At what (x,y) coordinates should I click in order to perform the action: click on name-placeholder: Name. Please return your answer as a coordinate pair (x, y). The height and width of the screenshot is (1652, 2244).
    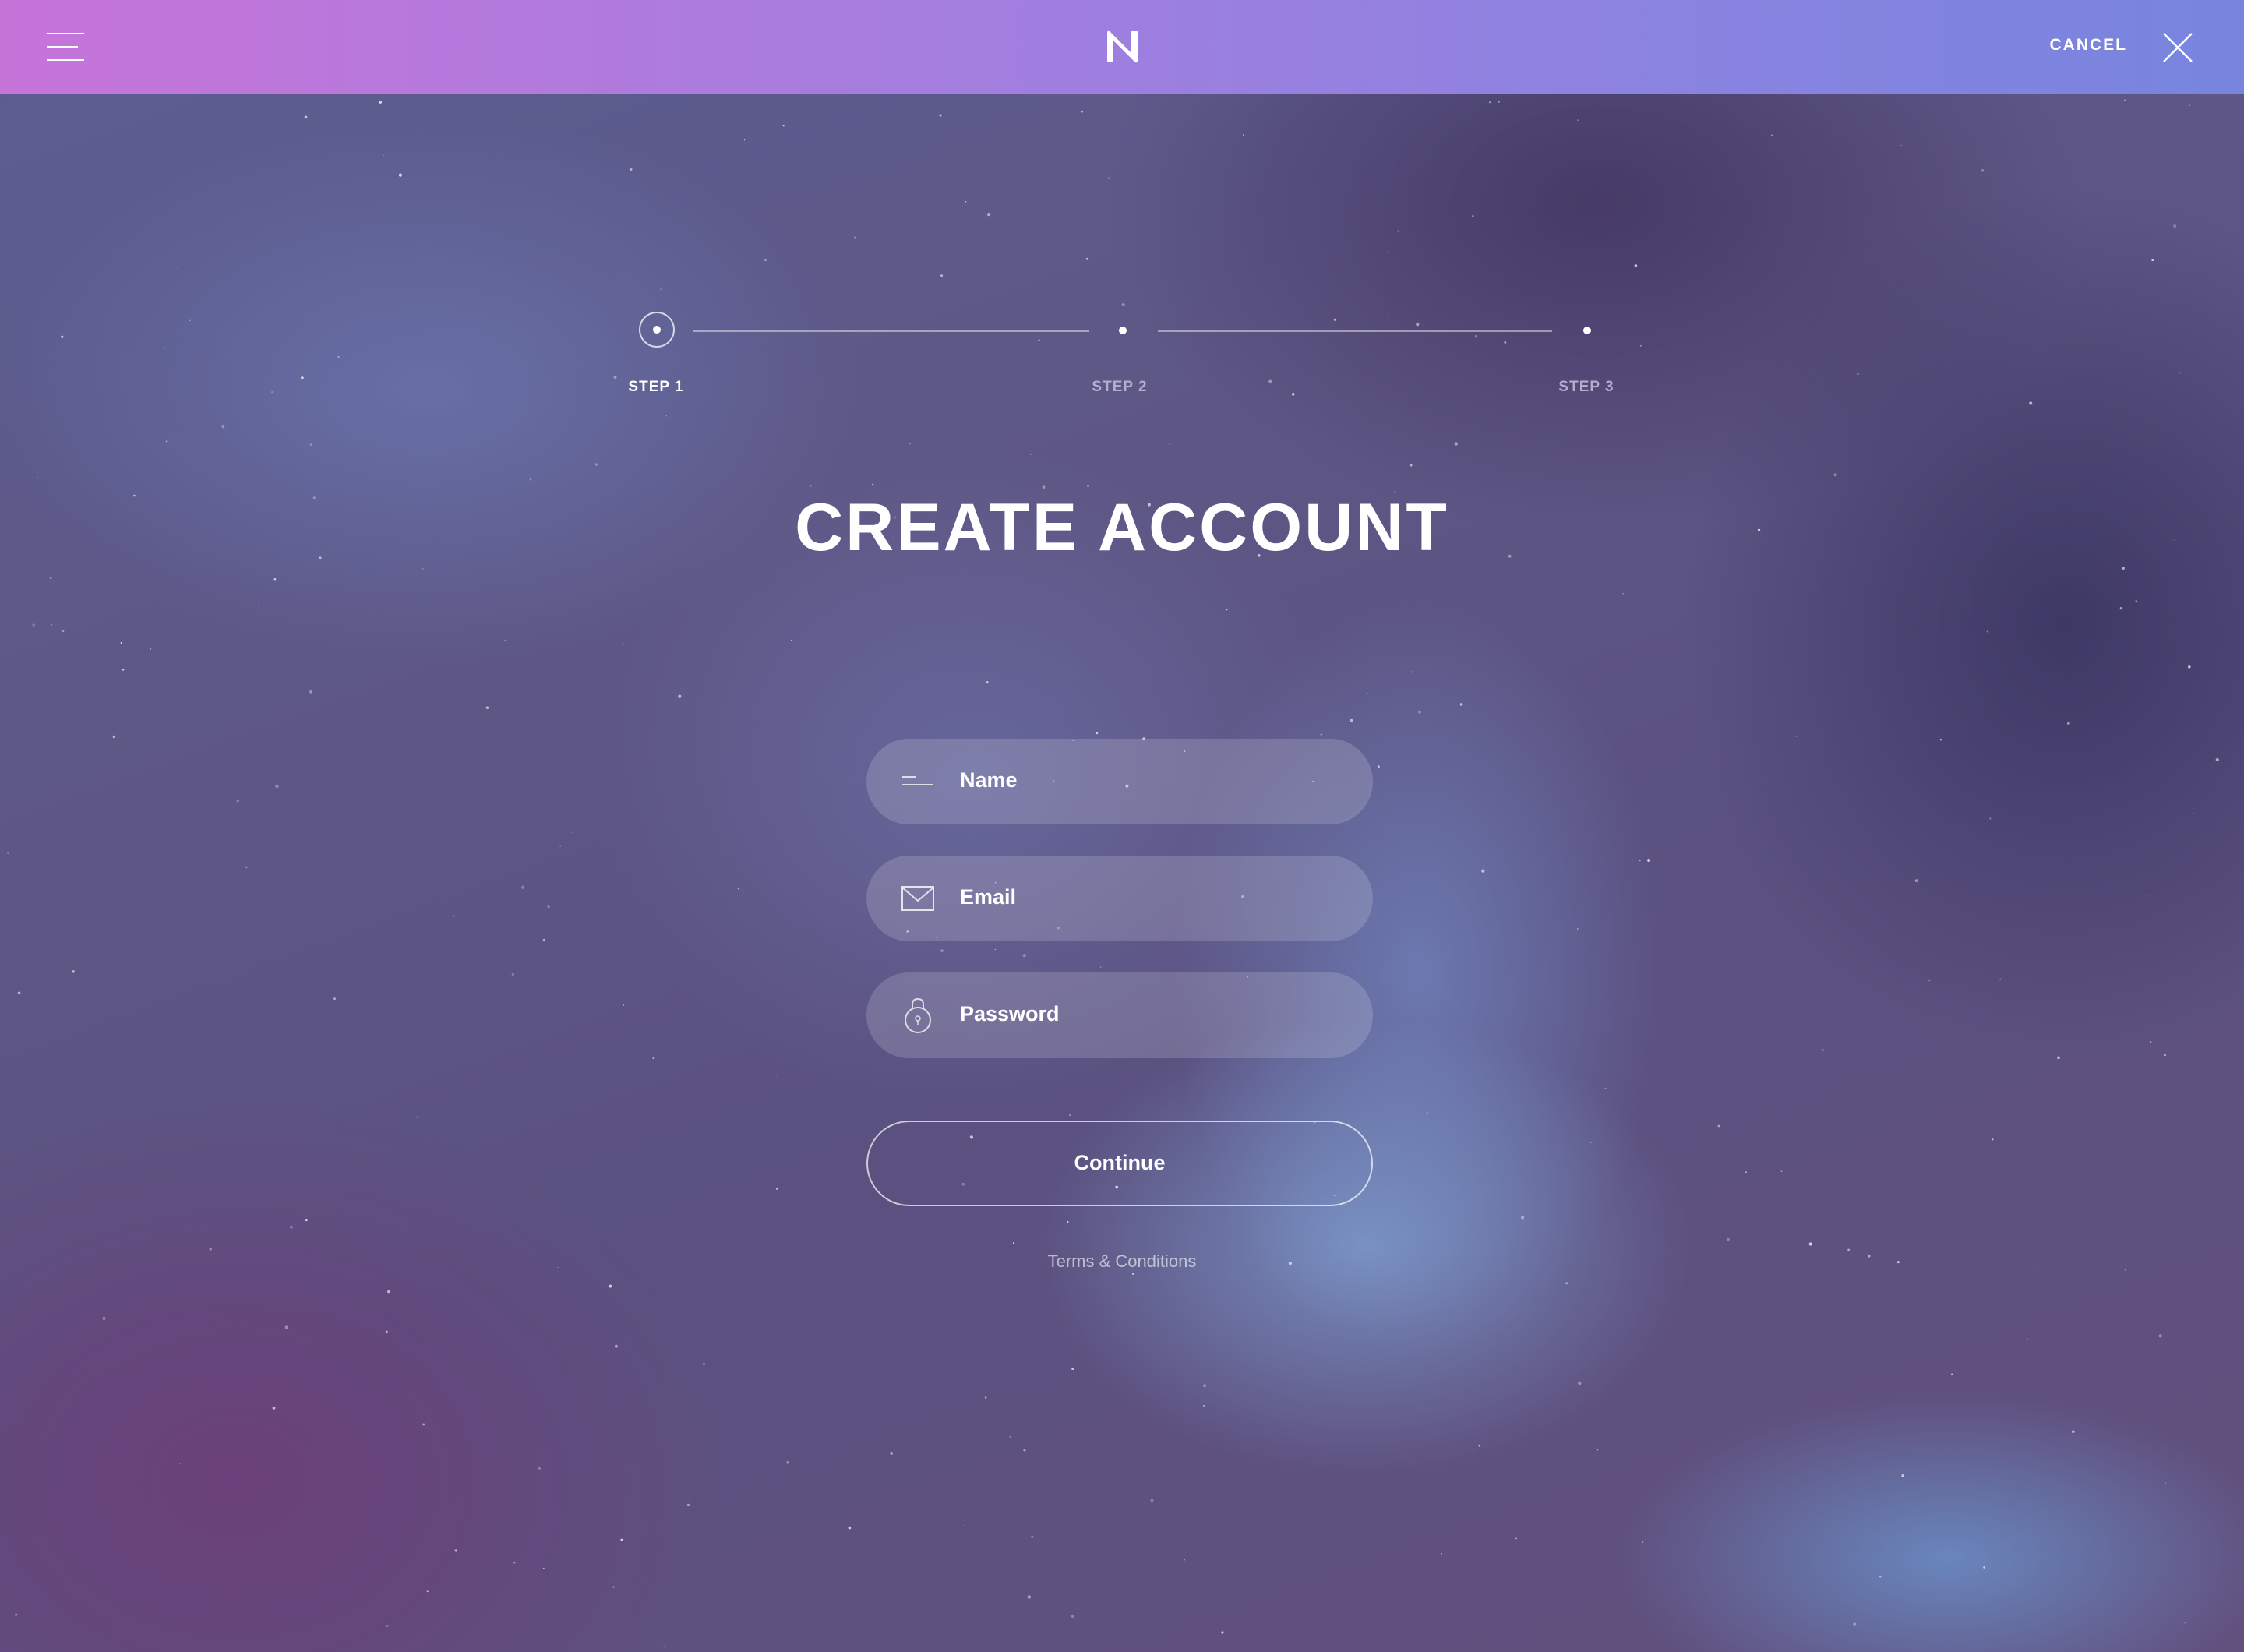
    Looking at the image, I should click on (989, 780).